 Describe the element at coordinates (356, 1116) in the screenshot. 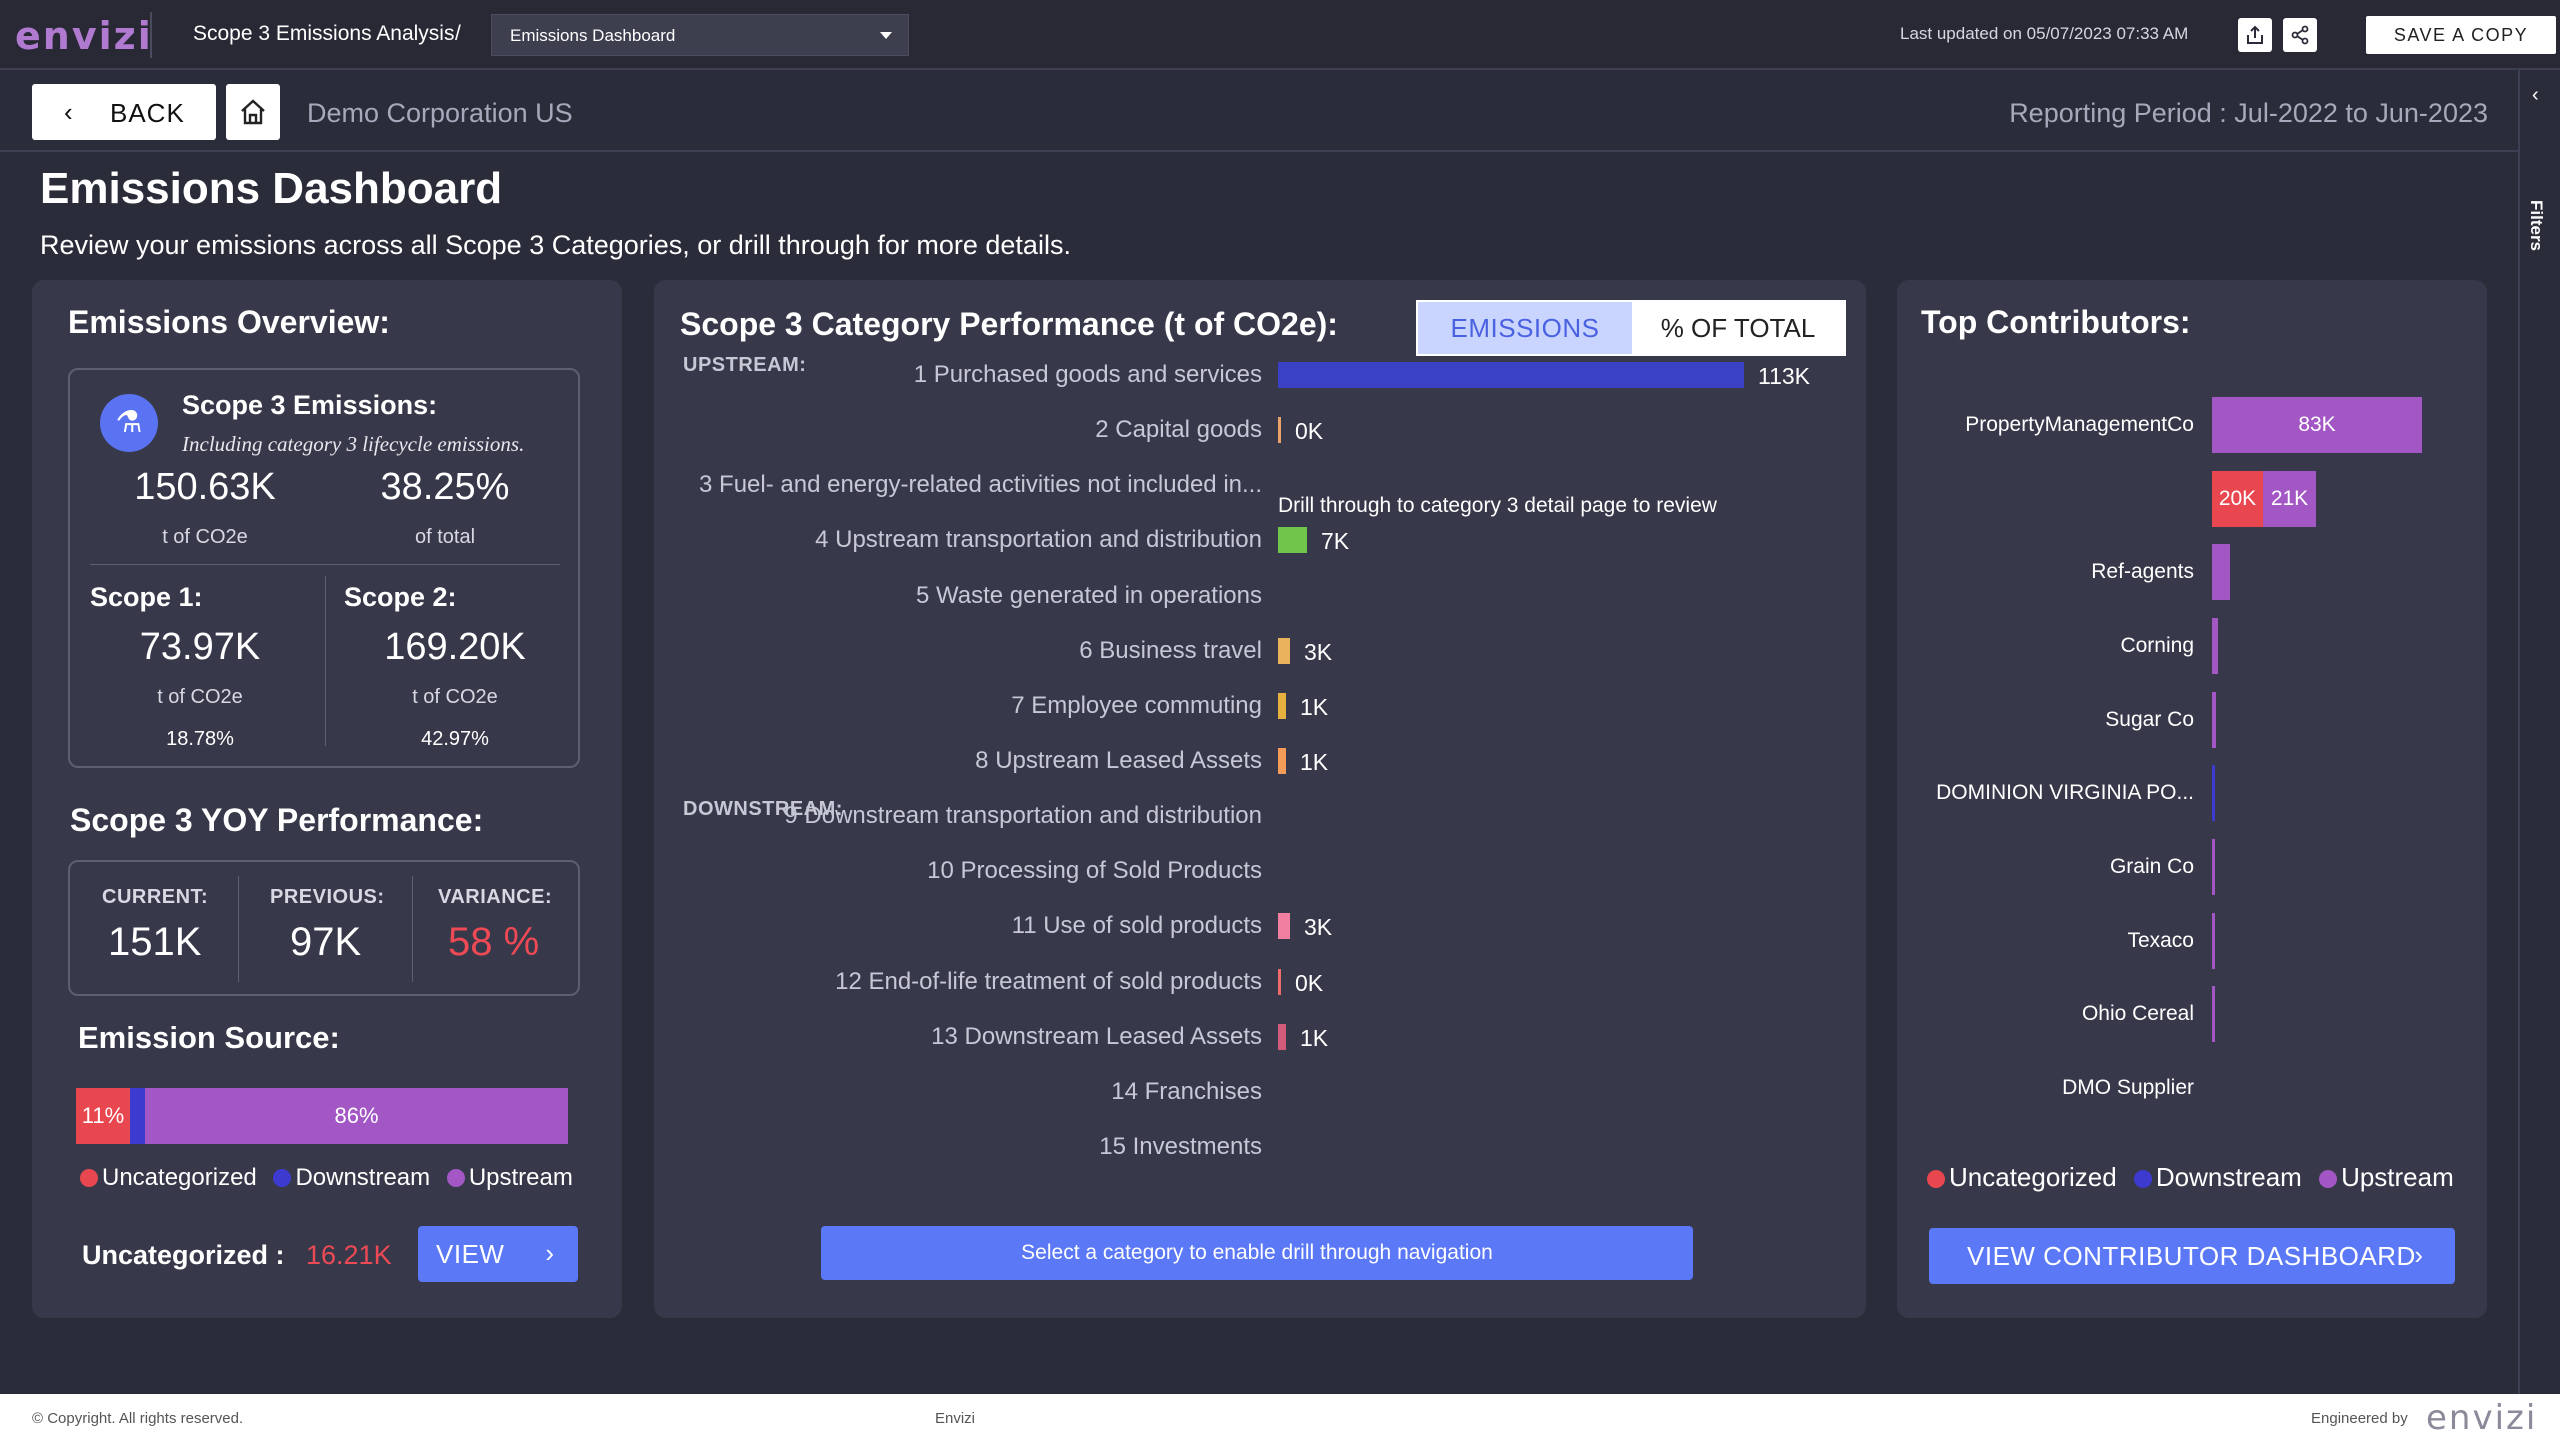

I see `source-segment: 86%` at that location.